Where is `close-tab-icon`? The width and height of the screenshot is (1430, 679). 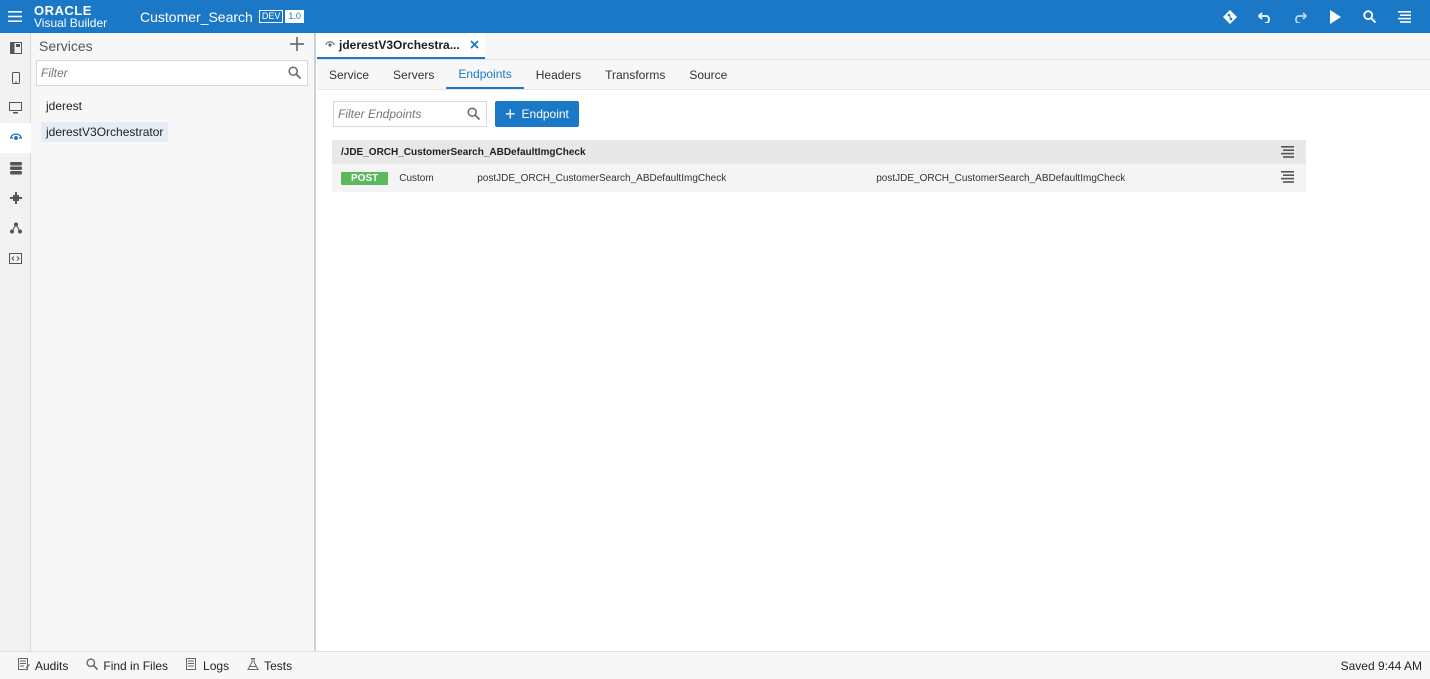 close-tab-icon is located at coordinates (474, 45).